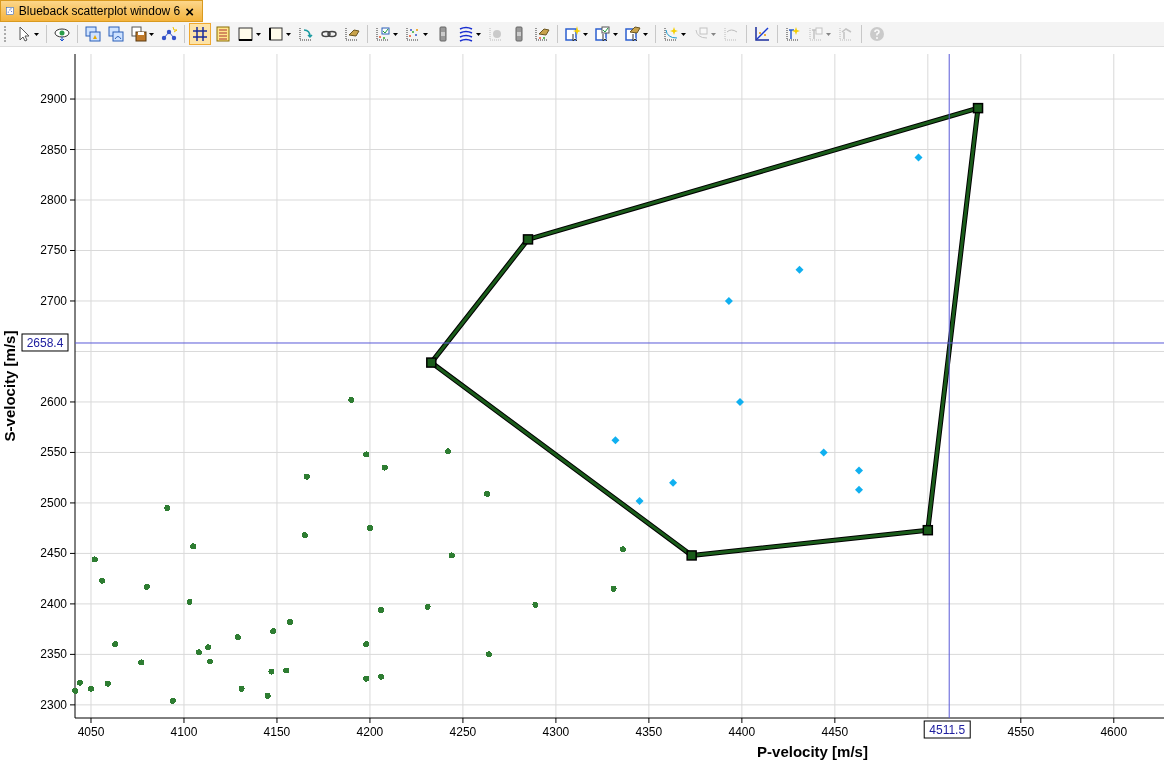  What do you see at coordinates (742, 732) in the screenshot?
I see `x-tick-label: 4400` at bounding box center [742, 732].